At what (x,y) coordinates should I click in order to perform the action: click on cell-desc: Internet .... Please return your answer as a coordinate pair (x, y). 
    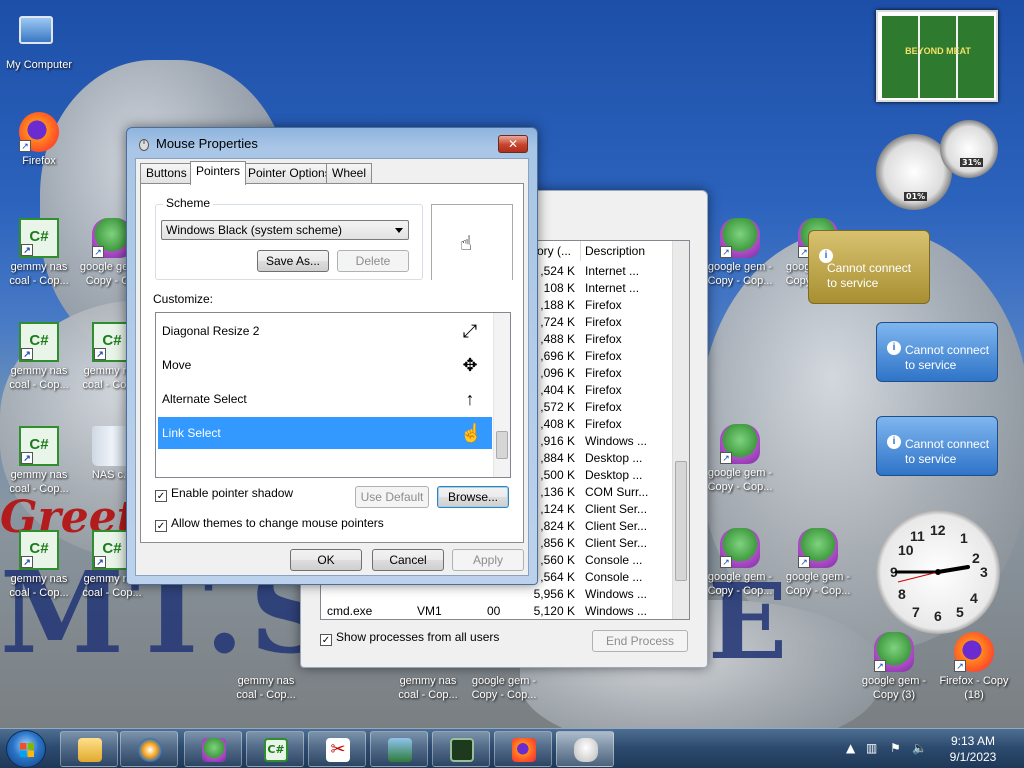
    Looking at the image, I should click on (612, 288).